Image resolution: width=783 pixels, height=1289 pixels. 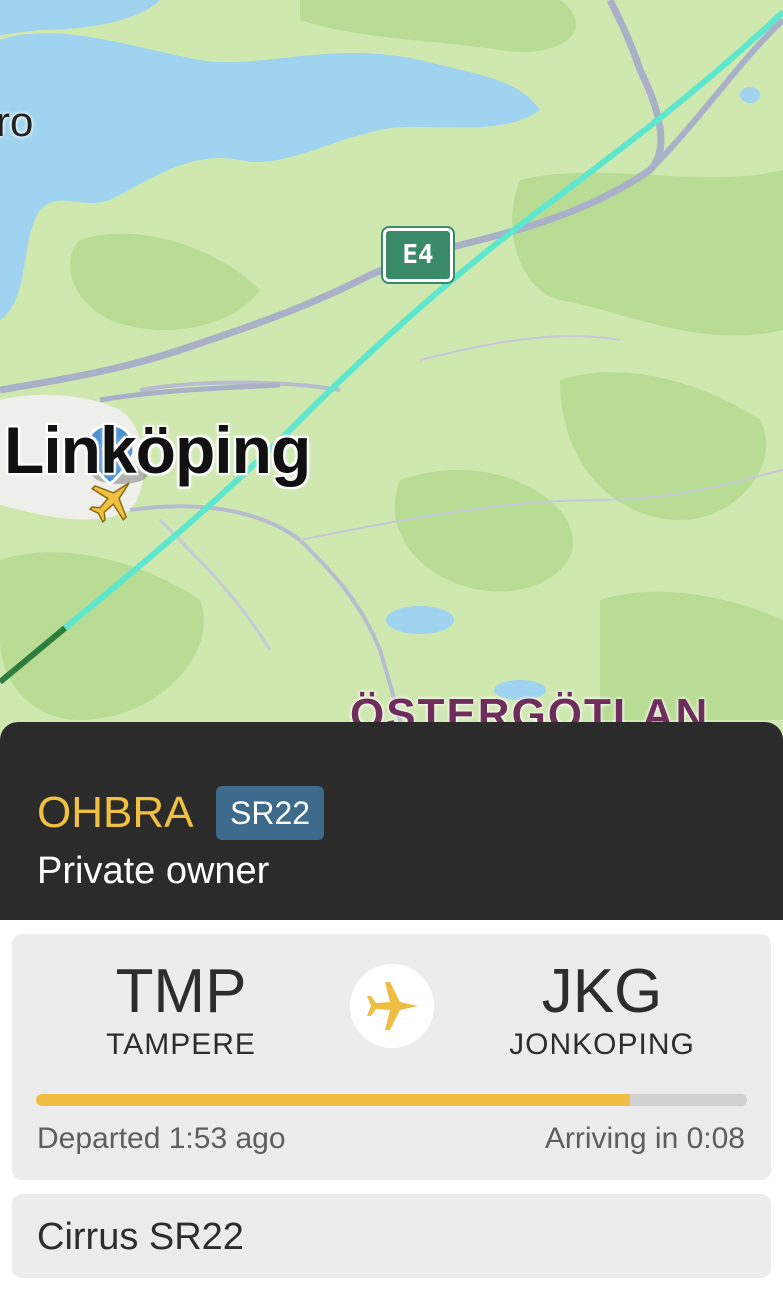 What do you see at coordinates (418, 255) in the screenshot?
I see `road-shield-e4: E4` at bounding box center [418, 255].